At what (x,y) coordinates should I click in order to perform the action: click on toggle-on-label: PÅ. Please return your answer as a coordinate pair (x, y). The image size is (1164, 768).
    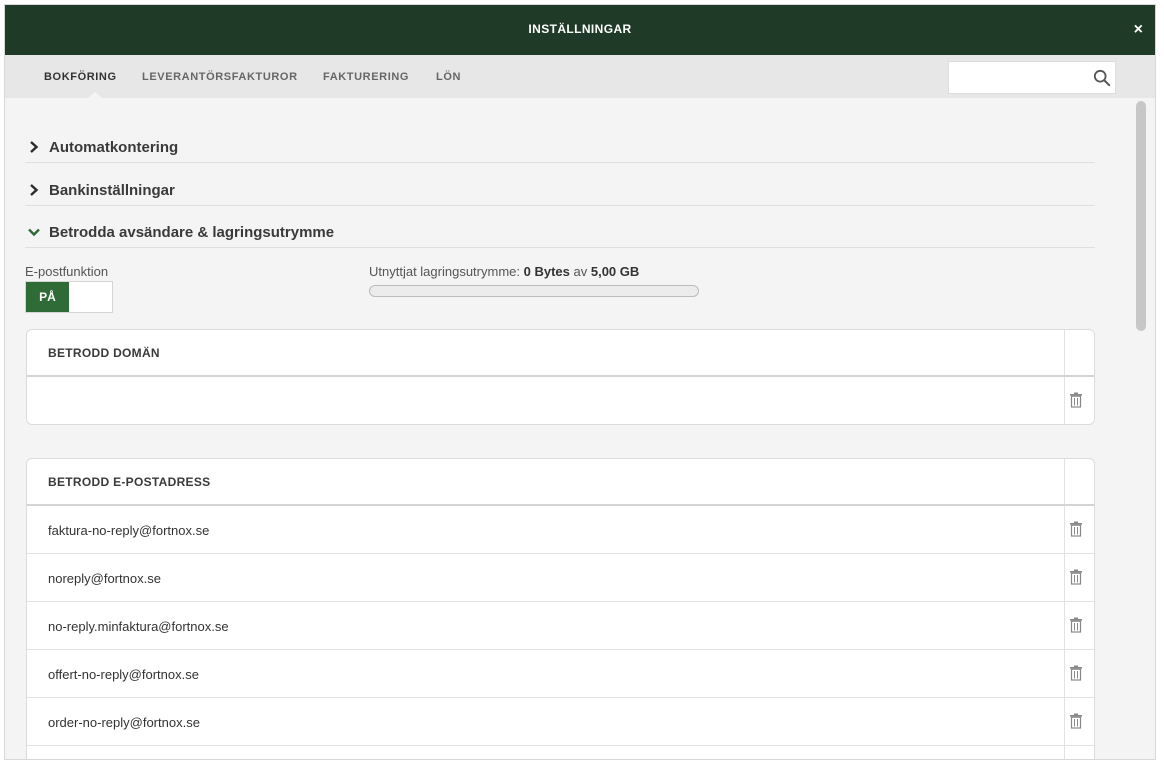
    Looking at the image, I should click on (47, 297).